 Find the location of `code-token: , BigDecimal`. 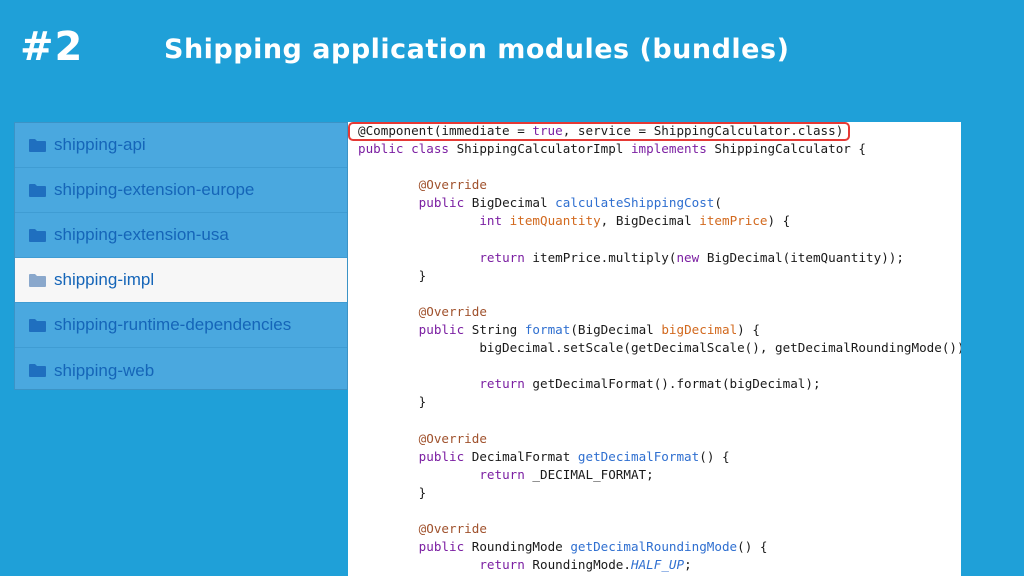

code-token: , BigDecimal is located at coordinates (650, 221).